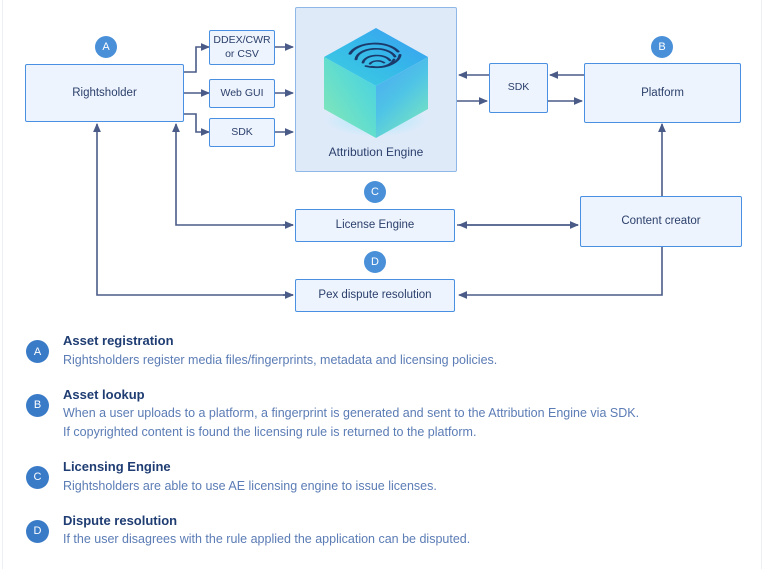 This screenshot has width=768, height=569. I want to click on diagram-badge-a: A, so click(106, 47).